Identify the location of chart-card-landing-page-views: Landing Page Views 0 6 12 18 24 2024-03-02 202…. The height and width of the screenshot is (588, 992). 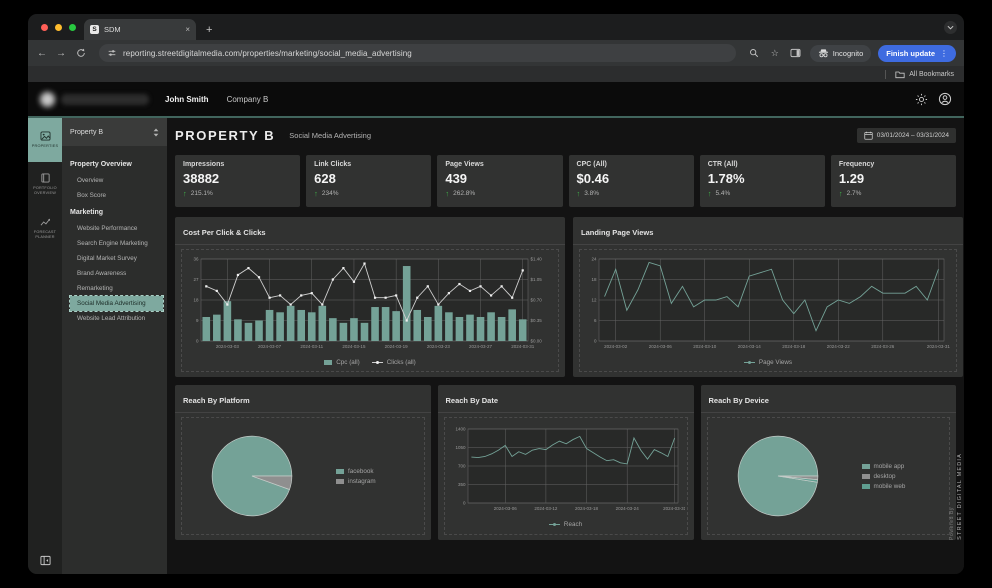
(768, 297).